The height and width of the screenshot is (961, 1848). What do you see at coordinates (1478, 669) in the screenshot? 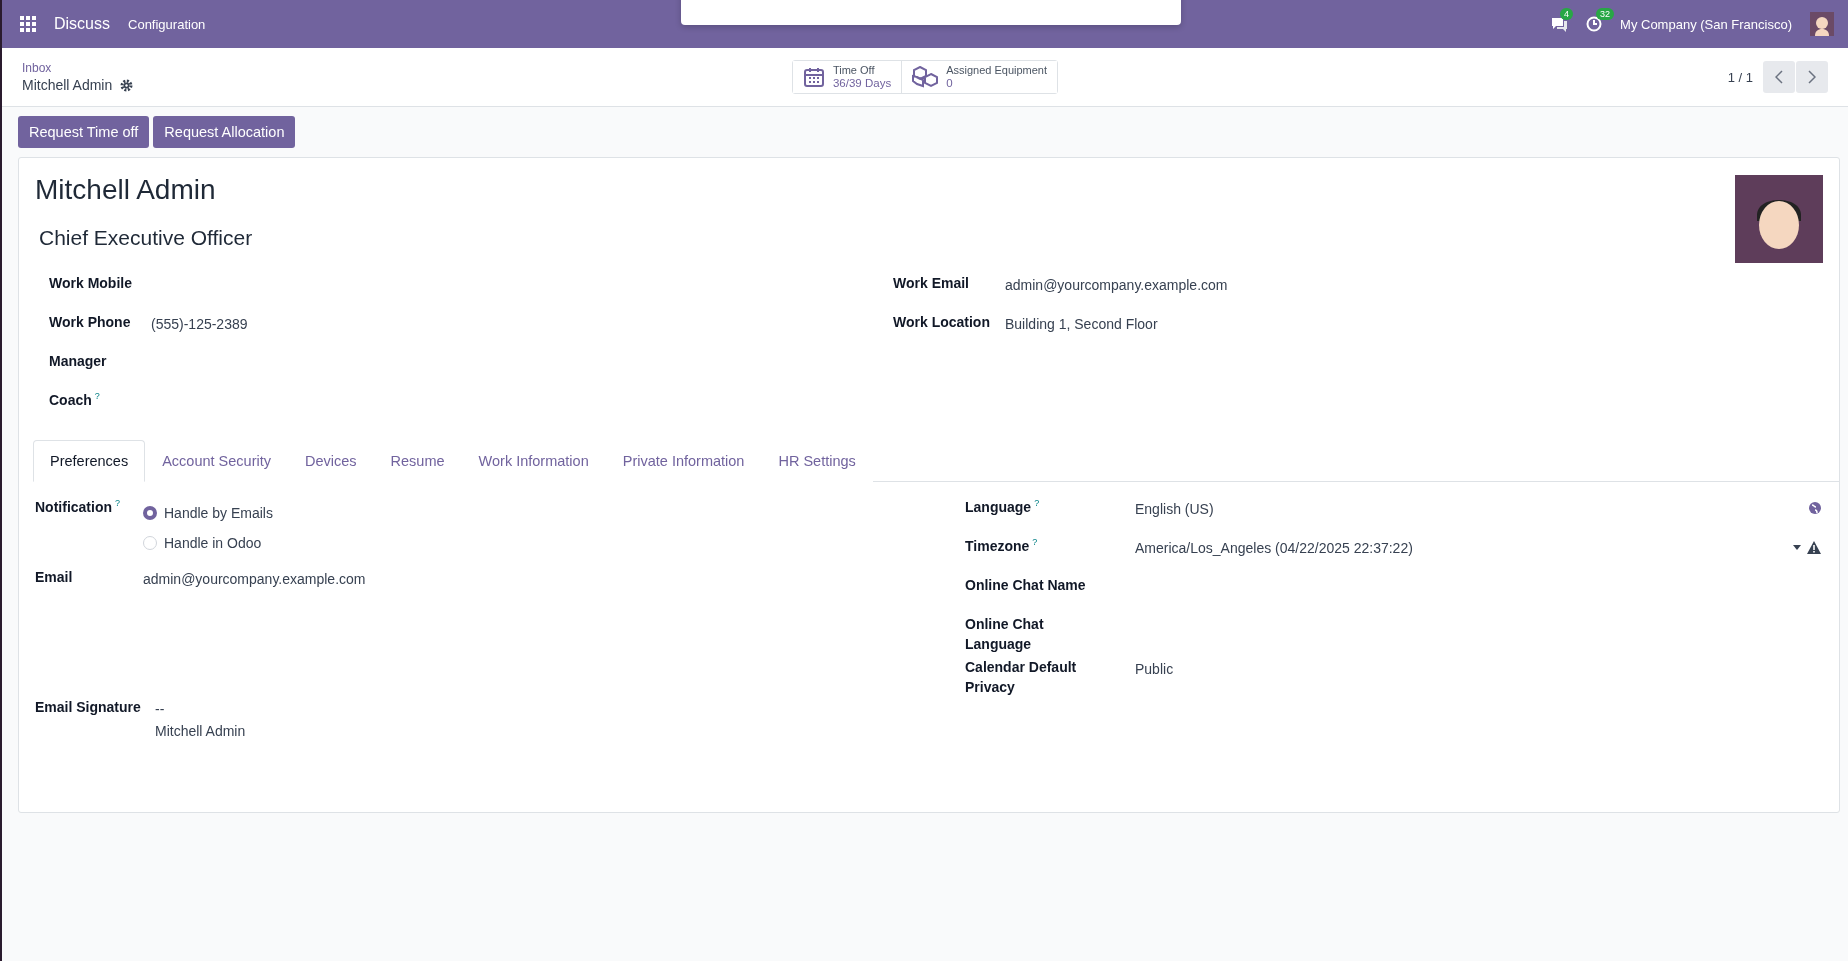
I see `field-value: Public` at bounding box center [1478, 669].